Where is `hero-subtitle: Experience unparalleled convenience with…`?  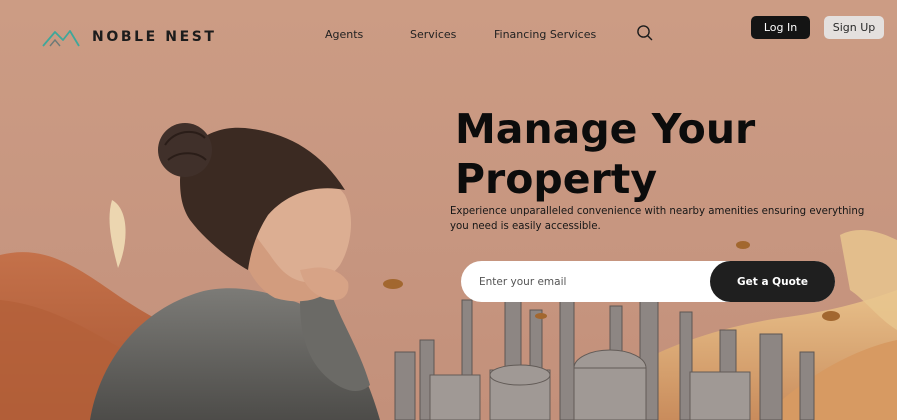
hero-subtitle: Experience unparalleled convenience with… is located at coordinates (657, 219).